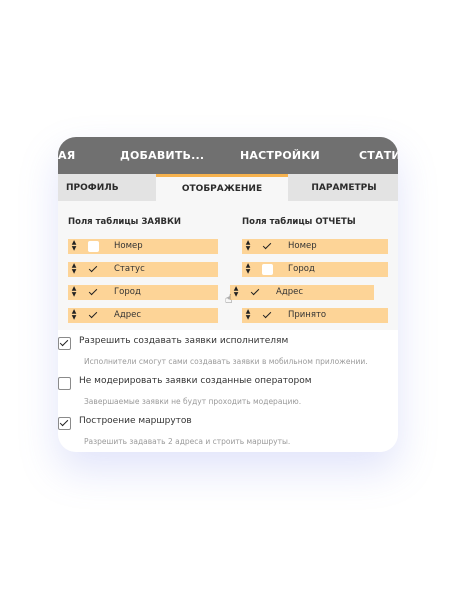 The width and height of the screenshot is (450, 590). I want to click on field-label: Статус, so click(129, 269).